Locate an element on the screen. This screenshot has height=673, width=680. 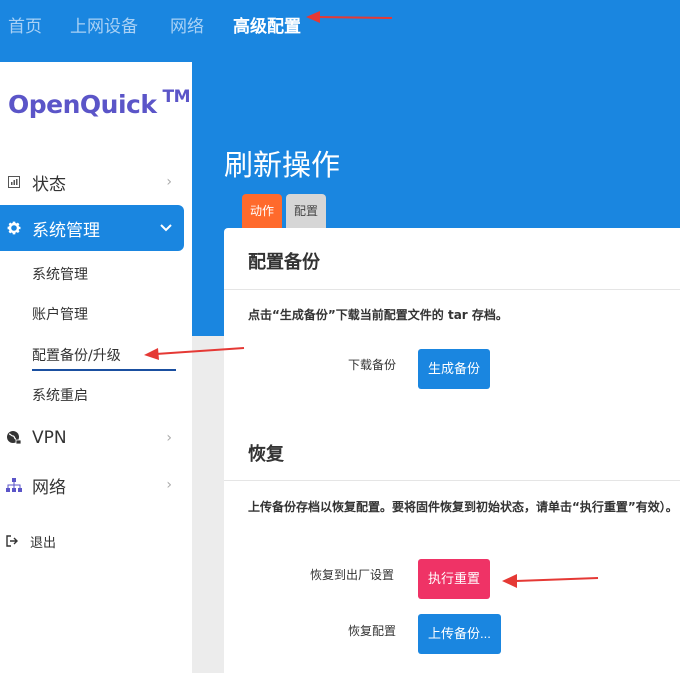
subitem-system-management: 系统管理 is located at coordinates (60, 274).